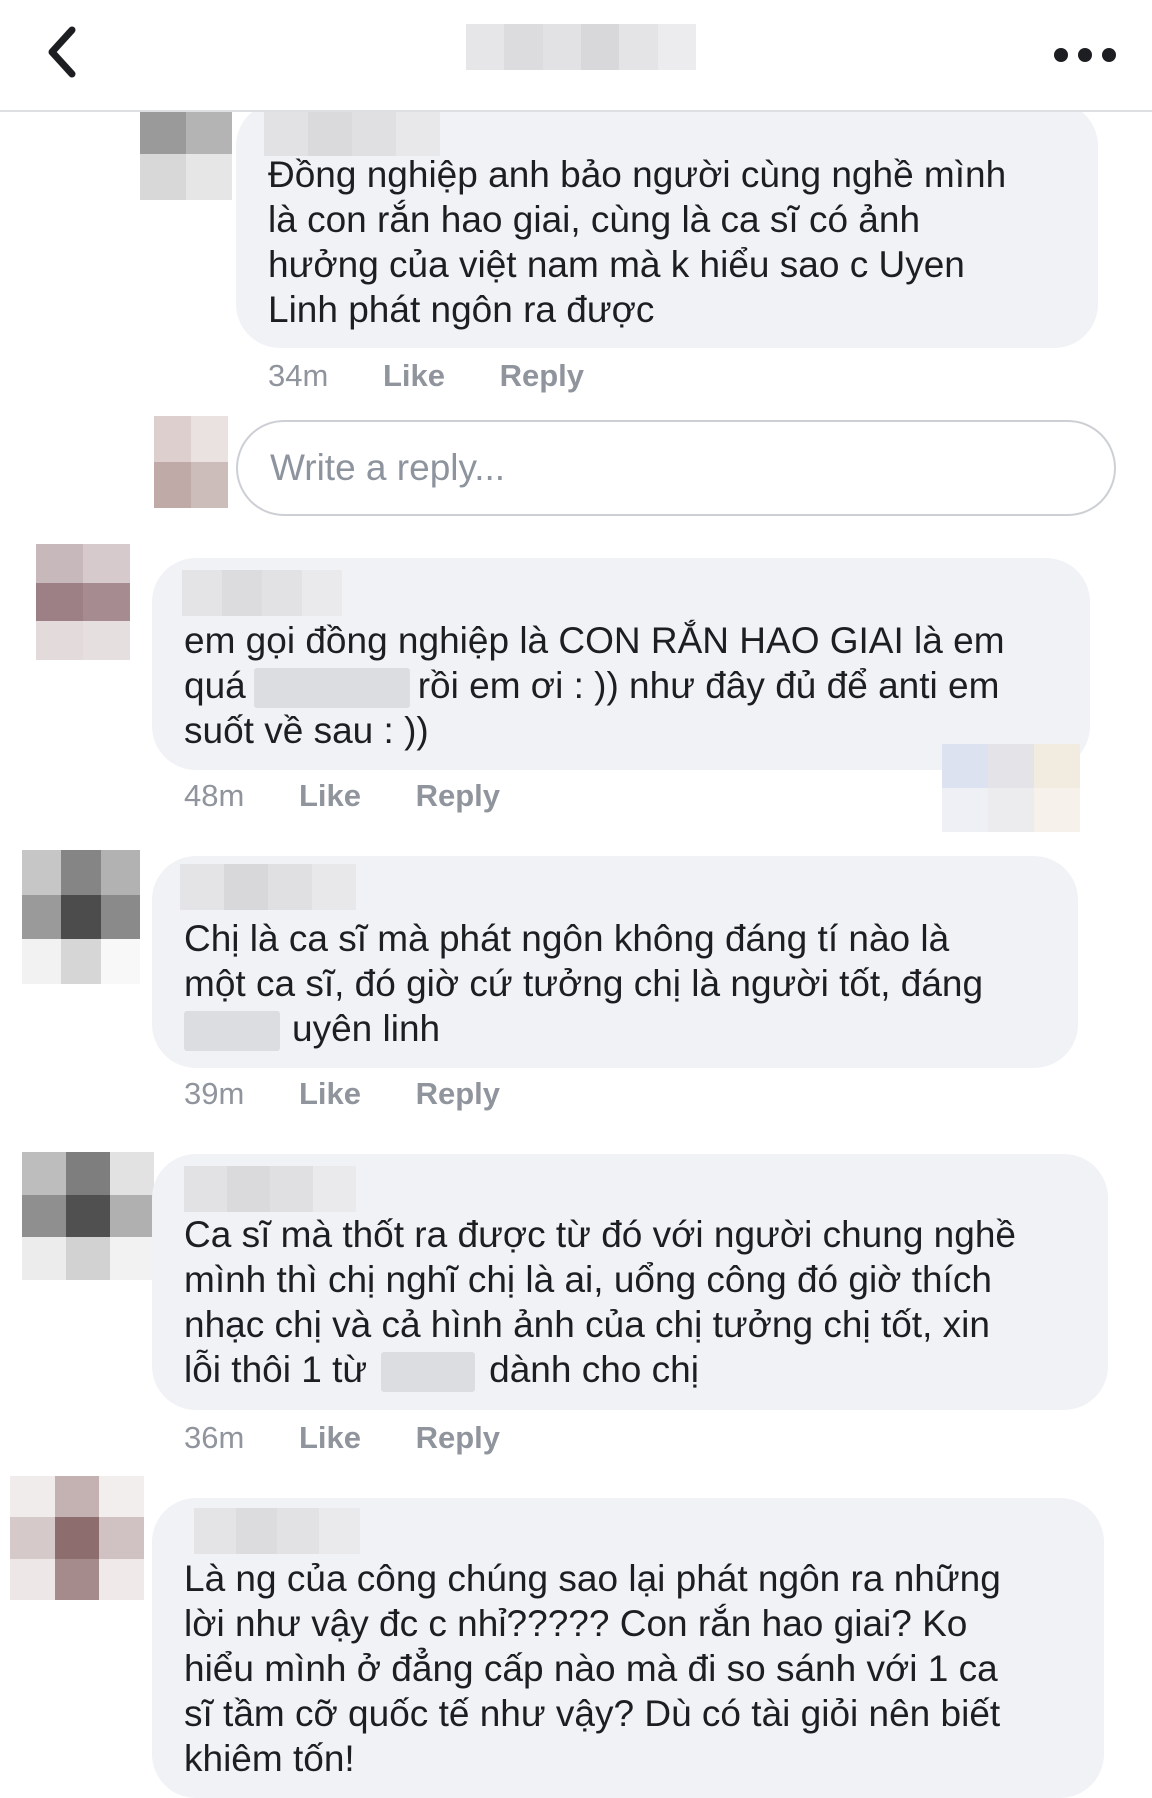  What do you see at coordinates (306, 730) in the screenshot?
I see `comment-line: suốt về sau : ))` at bounding box center [306, 730].